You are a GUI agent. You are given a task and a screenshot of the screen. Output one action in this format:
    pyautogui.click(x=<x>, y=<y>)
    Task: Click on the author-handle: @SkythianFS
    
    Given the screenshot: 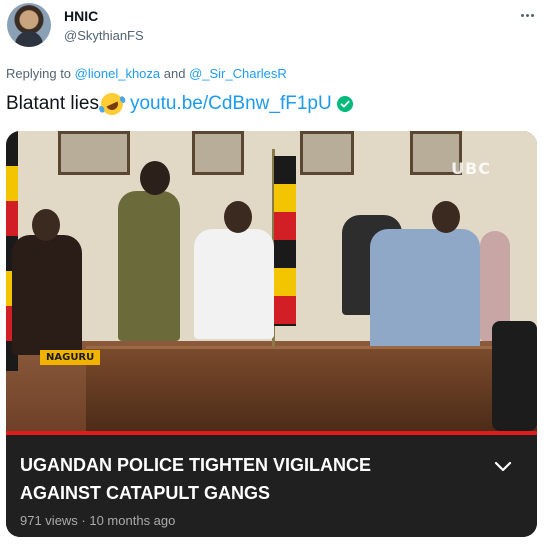 What is the action you would take?
    pyautogui.click(x=104, y=35)
    